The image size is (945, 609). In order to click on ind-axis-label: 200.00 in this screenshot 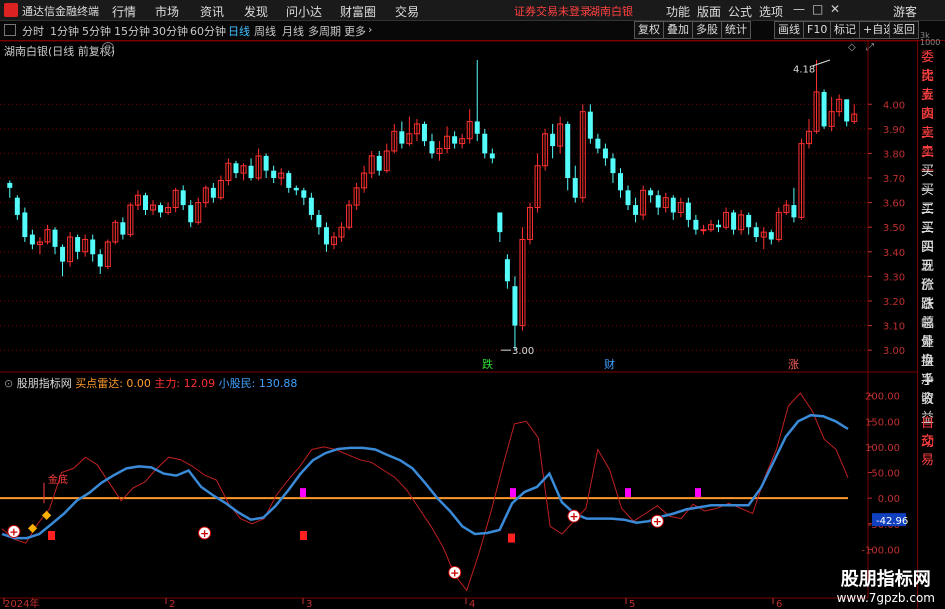, I will do `click(882, 397)`.